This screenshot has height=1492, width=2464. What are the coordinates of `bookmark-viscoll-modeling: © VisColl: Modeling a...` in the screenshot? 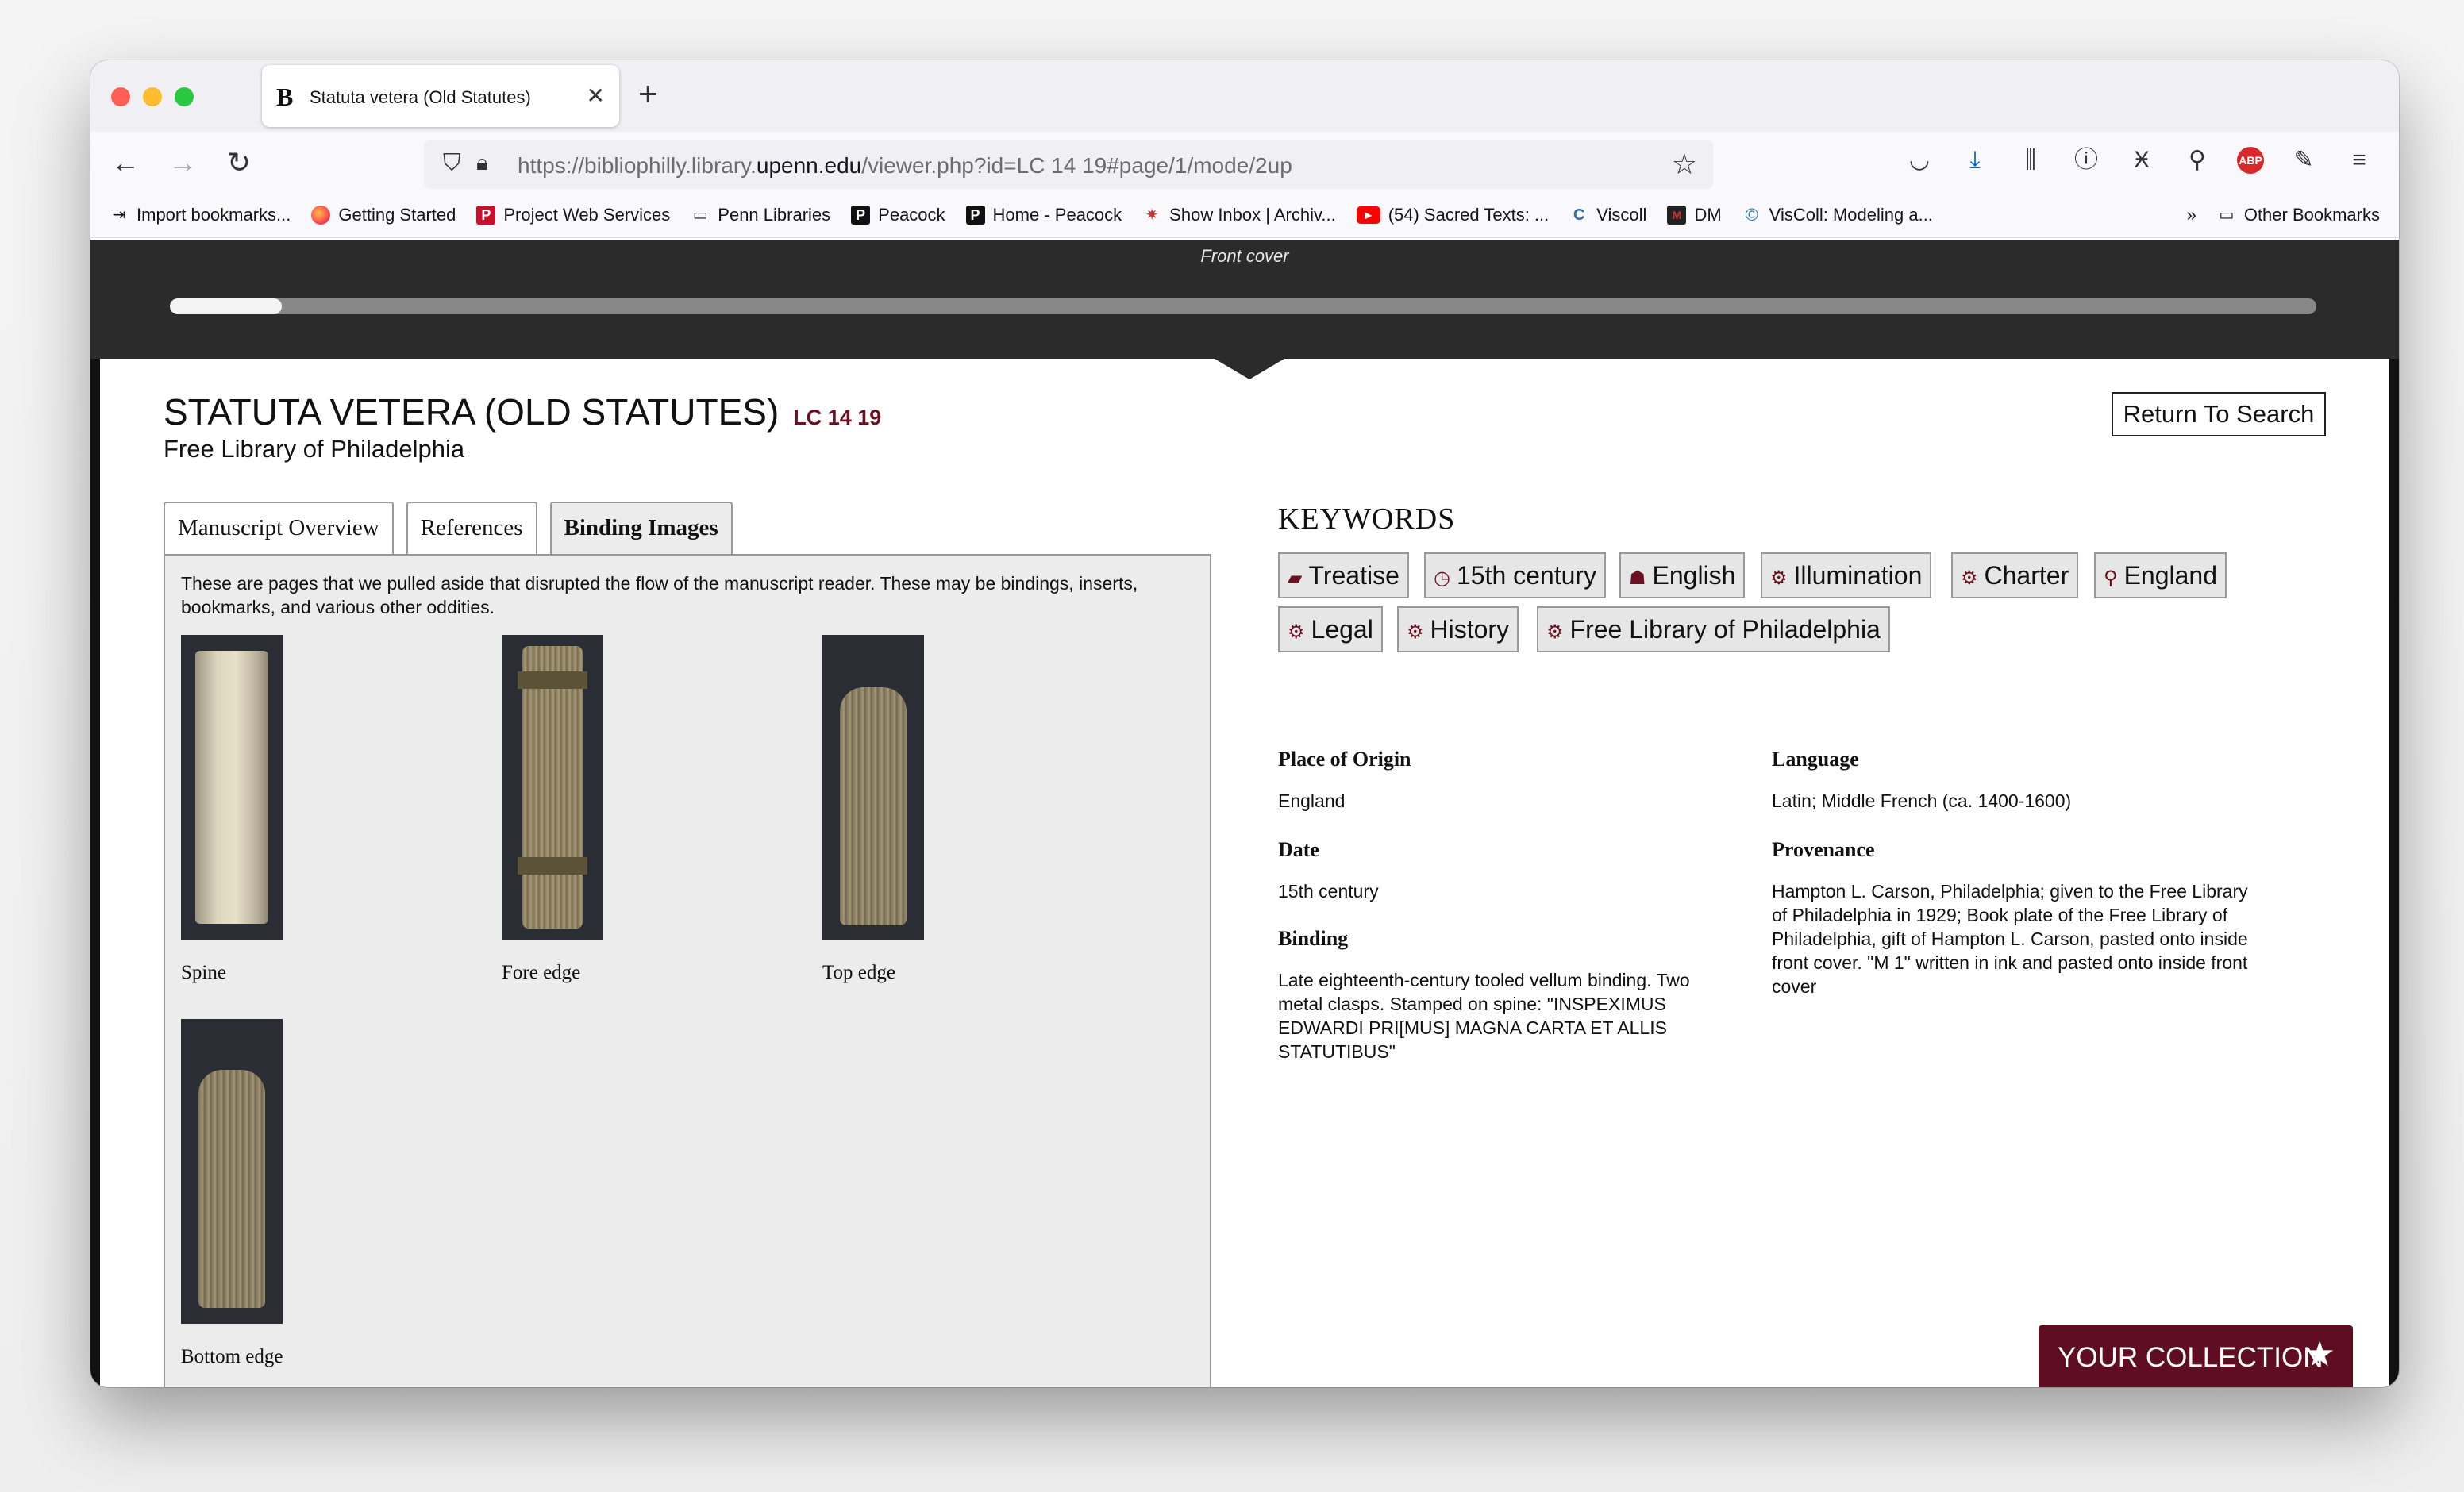 It's located at (1837, 215).